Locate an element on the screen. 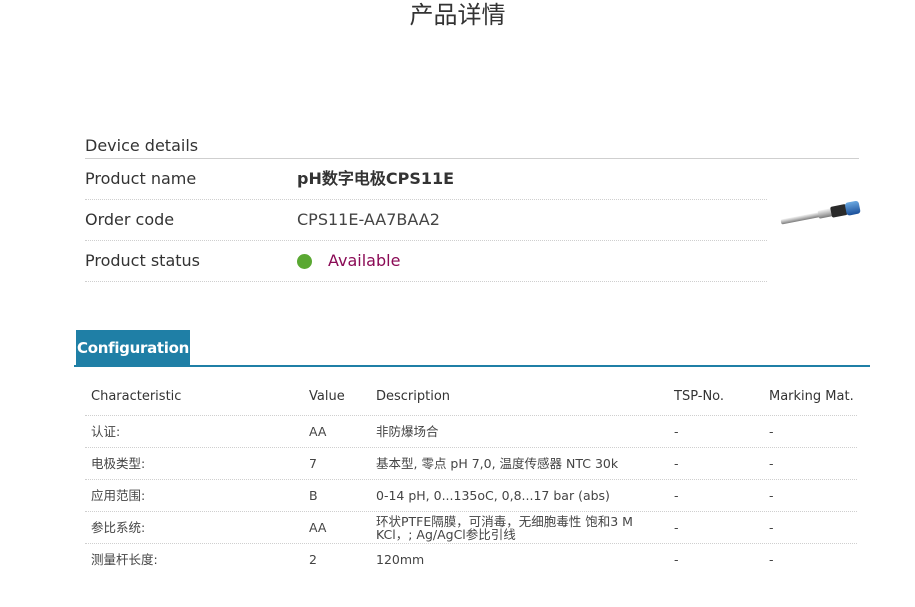 This screenshot has height=607, width=915. cell-characteristic: 测量杆长度: is located at coordinates (124, 559).